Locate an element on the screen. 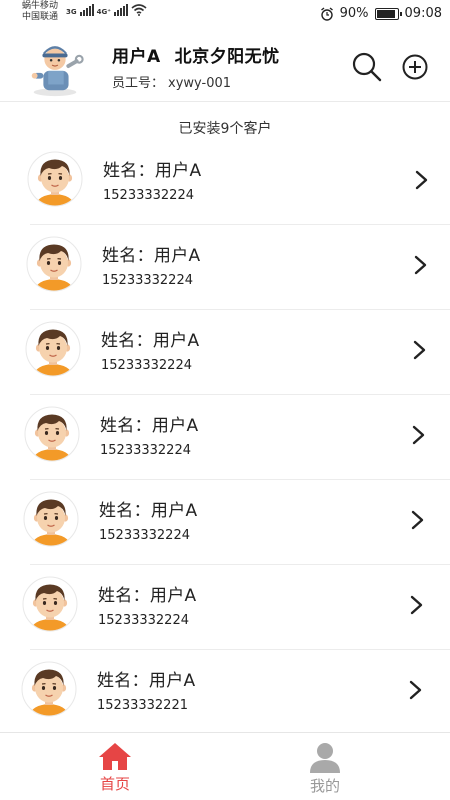 The image size is (450, 800). profile-header: 用户A 北京夕阳无忧 员工号： xywy-001 is located at coordinates (225, 66).